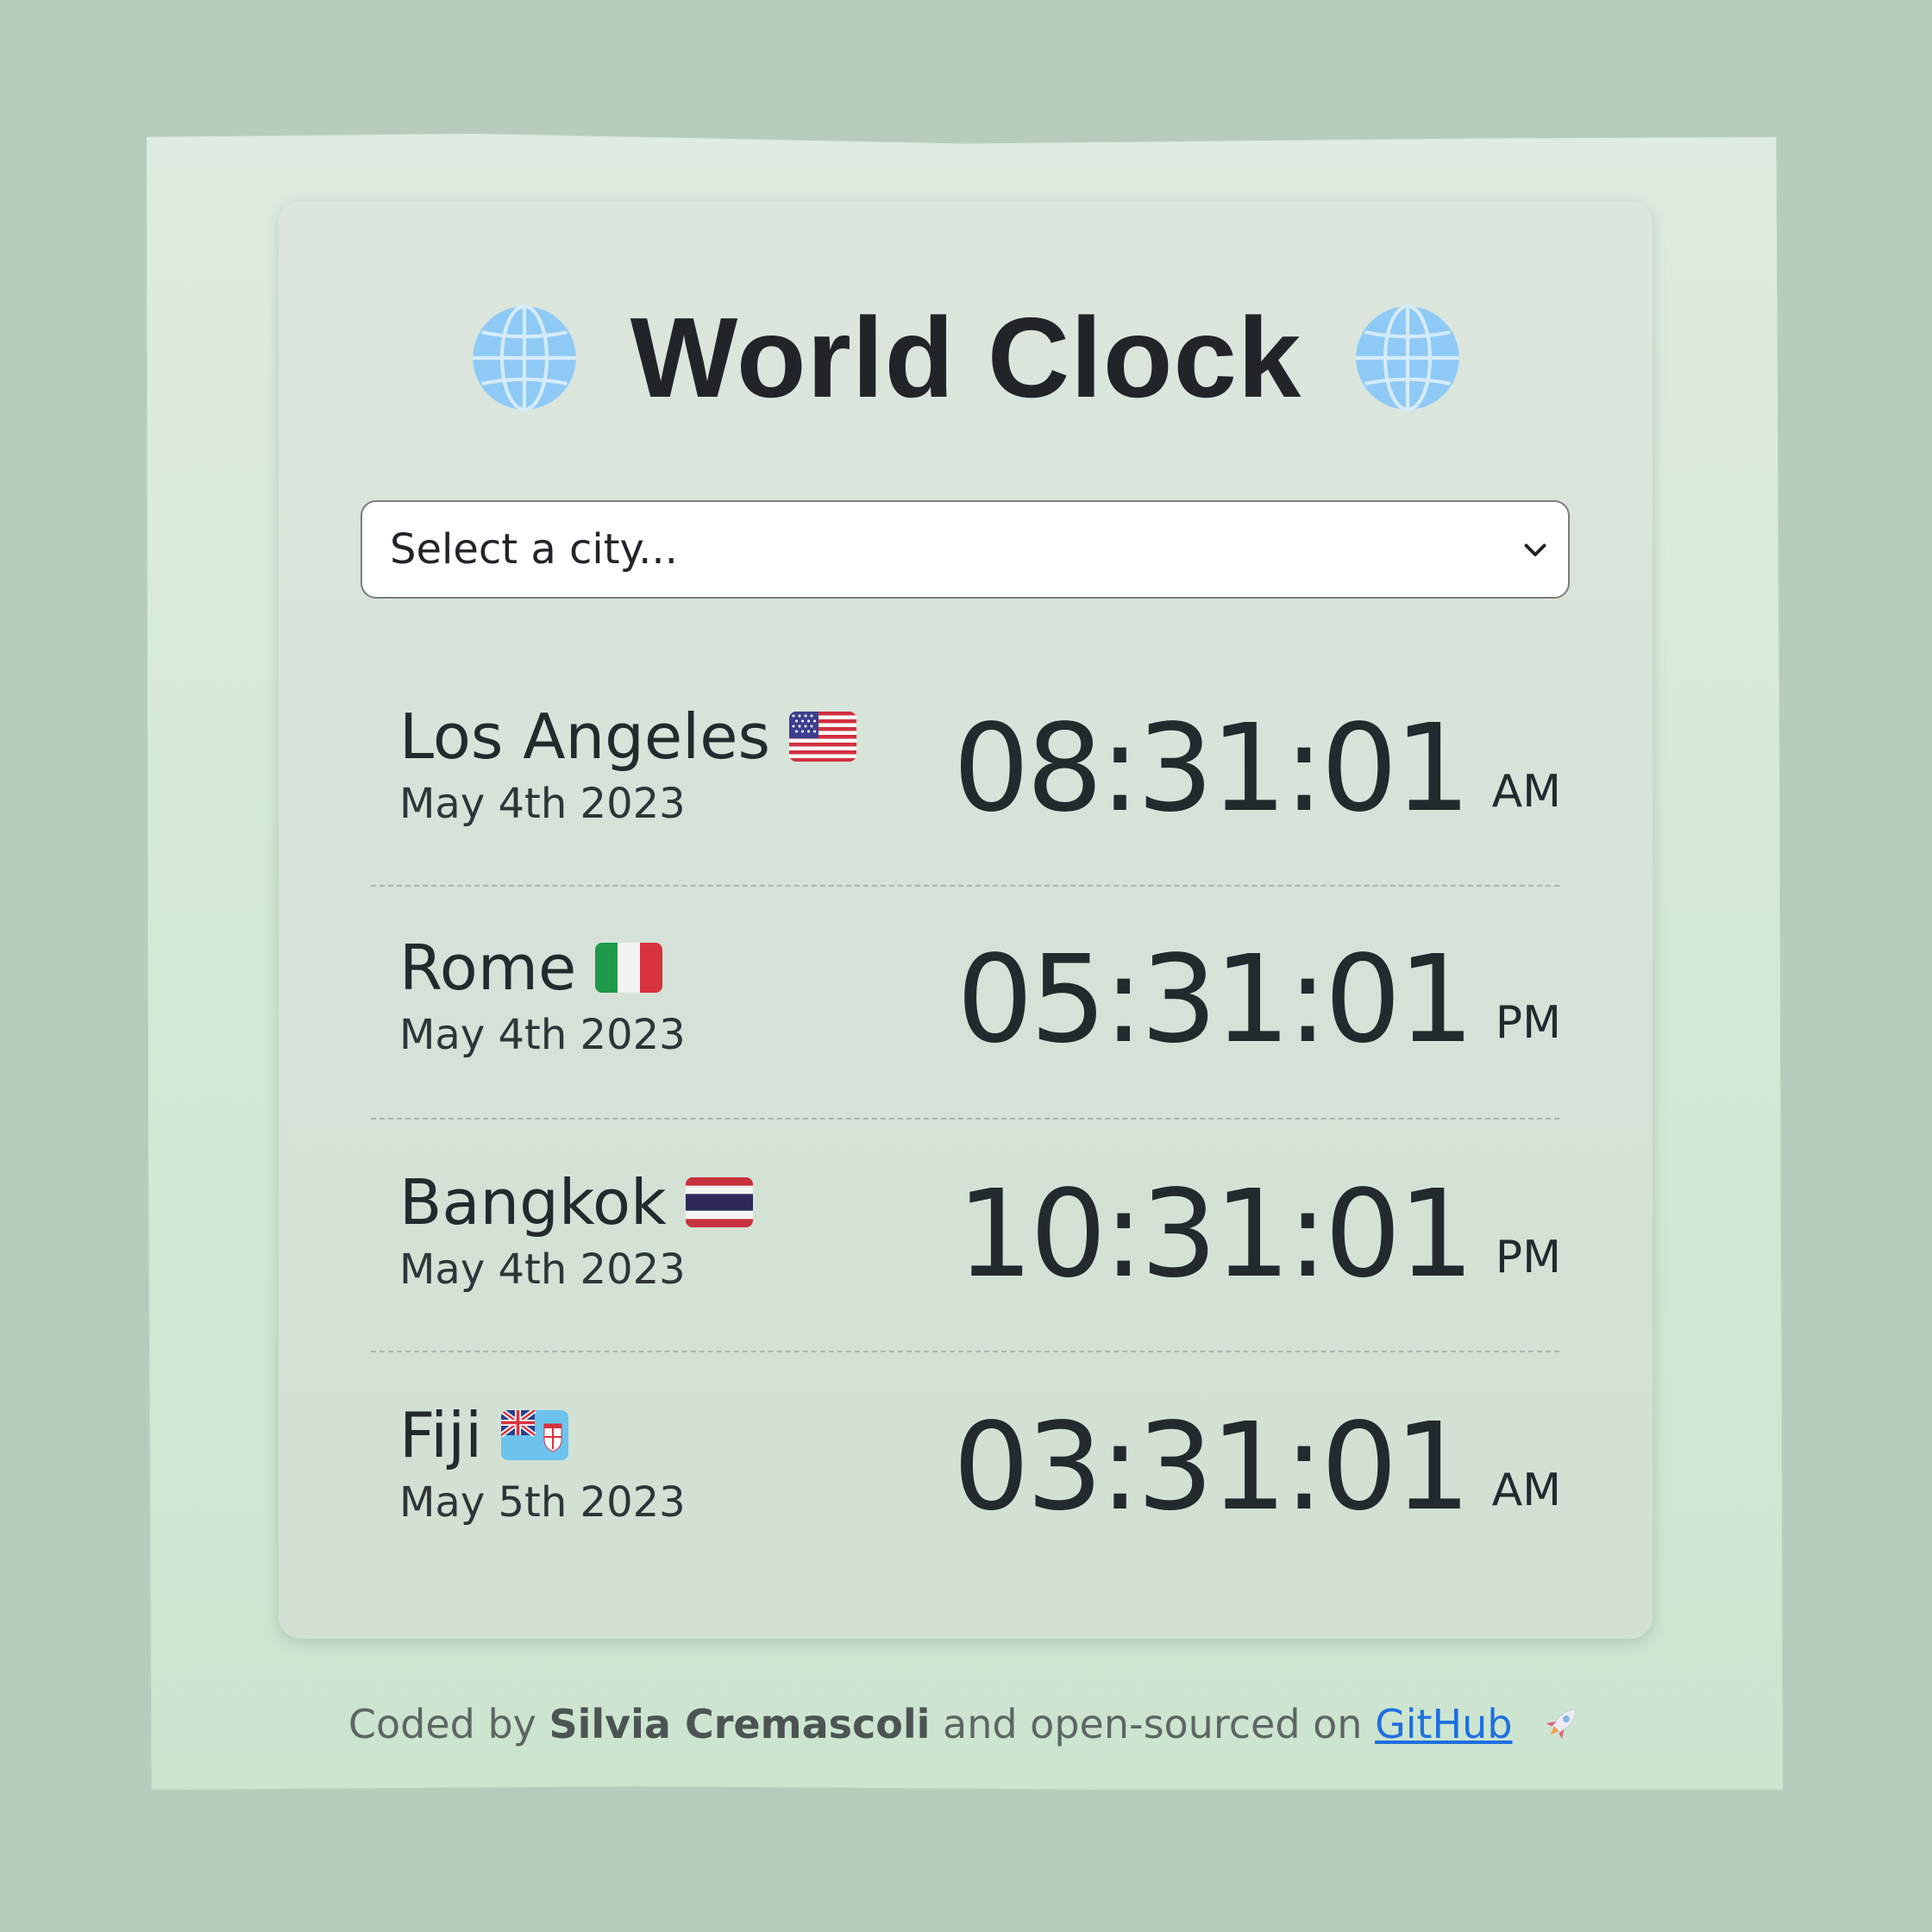 This screenshot has width=1932, height=1932. I want to click on city-name: Fiji, so click(441, 1435).